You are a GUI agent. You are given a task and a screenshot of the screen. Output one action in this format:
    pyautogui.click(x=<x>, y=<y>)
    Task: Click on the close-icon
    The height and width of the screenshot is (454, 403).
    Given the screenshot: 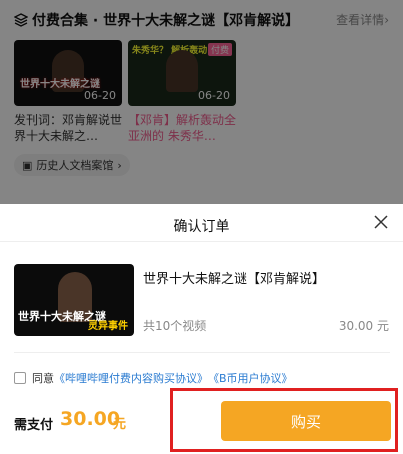 What is the action you would take?
    pyautogui.click(x=381, y=222)
    